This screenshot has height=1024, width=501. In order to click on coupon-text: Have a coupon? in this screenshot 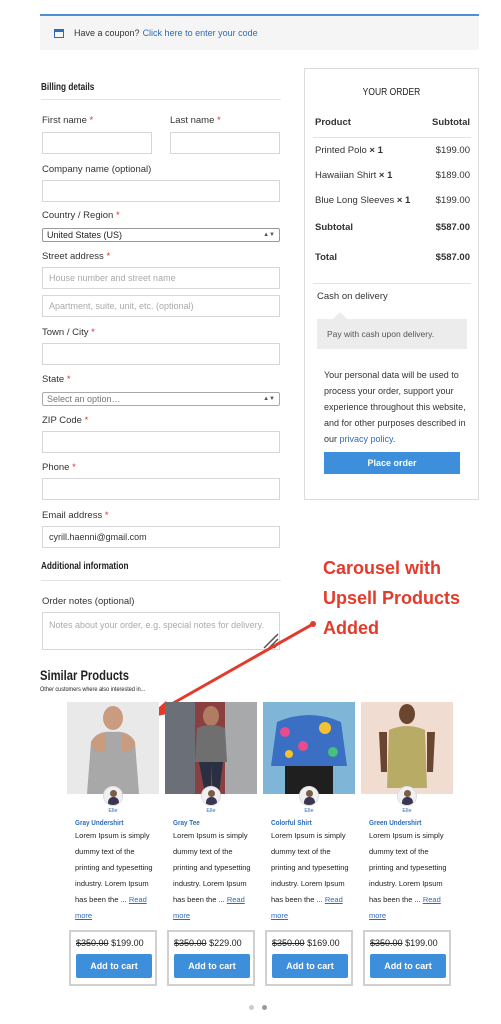, I will do `click(107, 33)`.